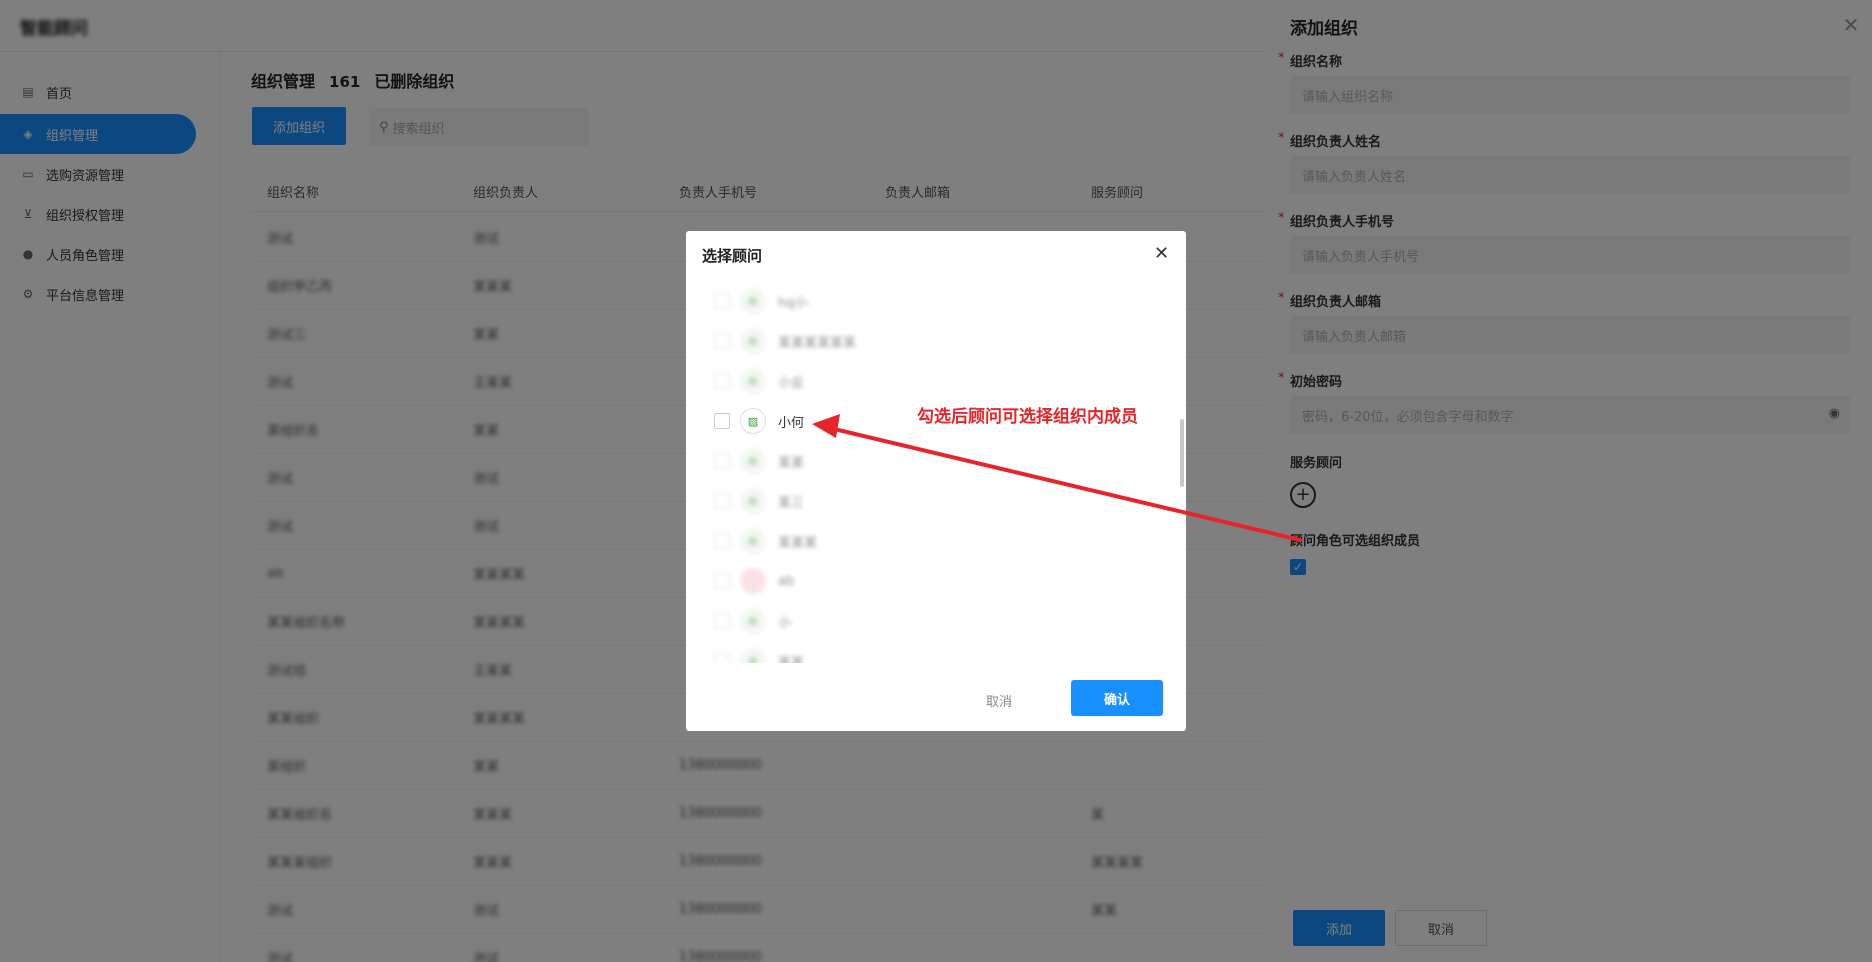 The image size is (1872, 962). What do you see at coordinates (1117, 698) in the screenshot?
I see `confirm-button: 确认` at bounding box center [1117, 698].